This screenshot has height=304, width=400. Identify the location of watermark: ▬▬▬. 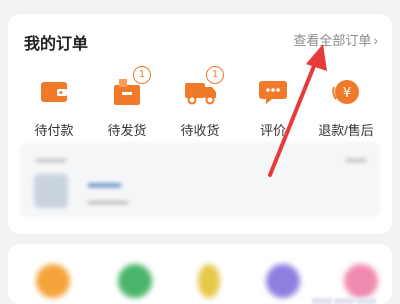
(345, 295).